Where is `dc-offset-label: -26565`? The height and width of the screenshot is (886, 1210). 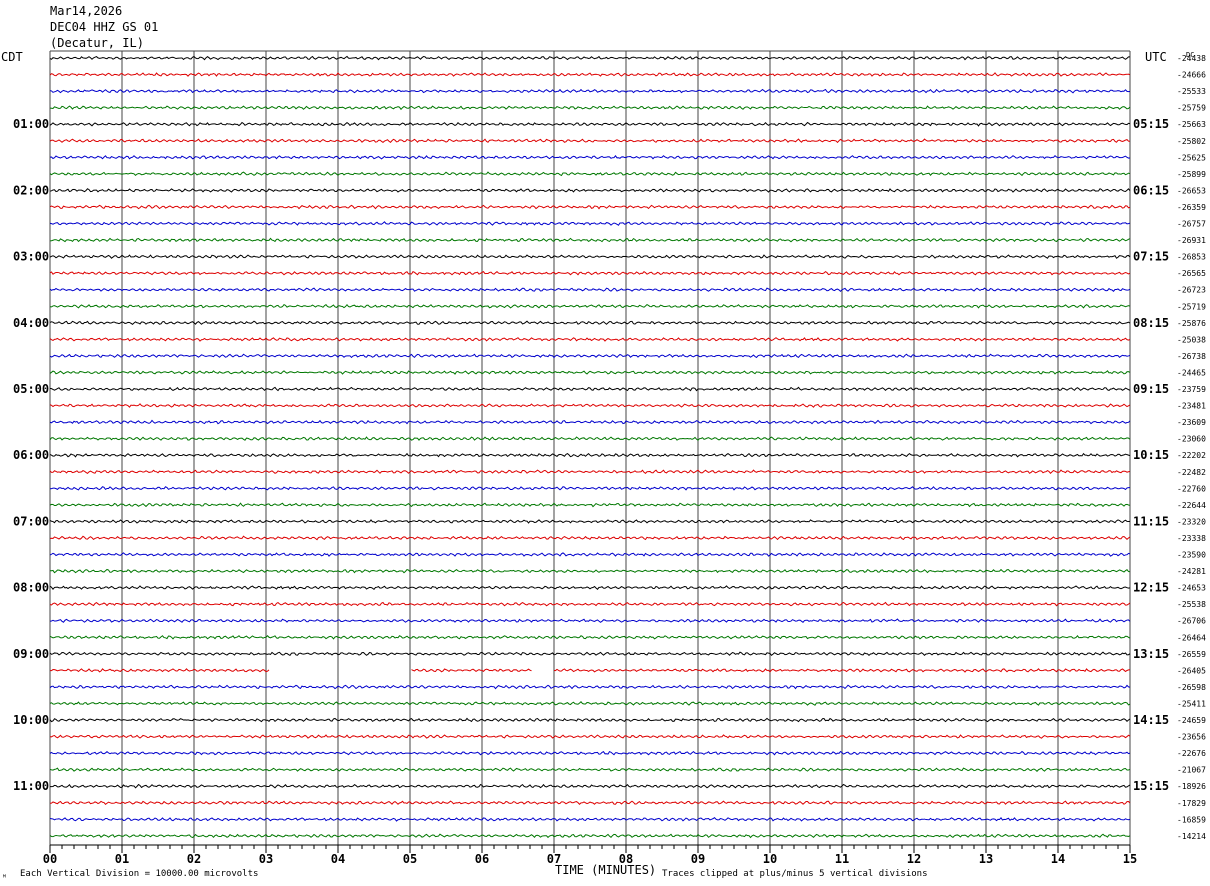 dc-offset-label: -26565 is located at coordinates (1191, 273).